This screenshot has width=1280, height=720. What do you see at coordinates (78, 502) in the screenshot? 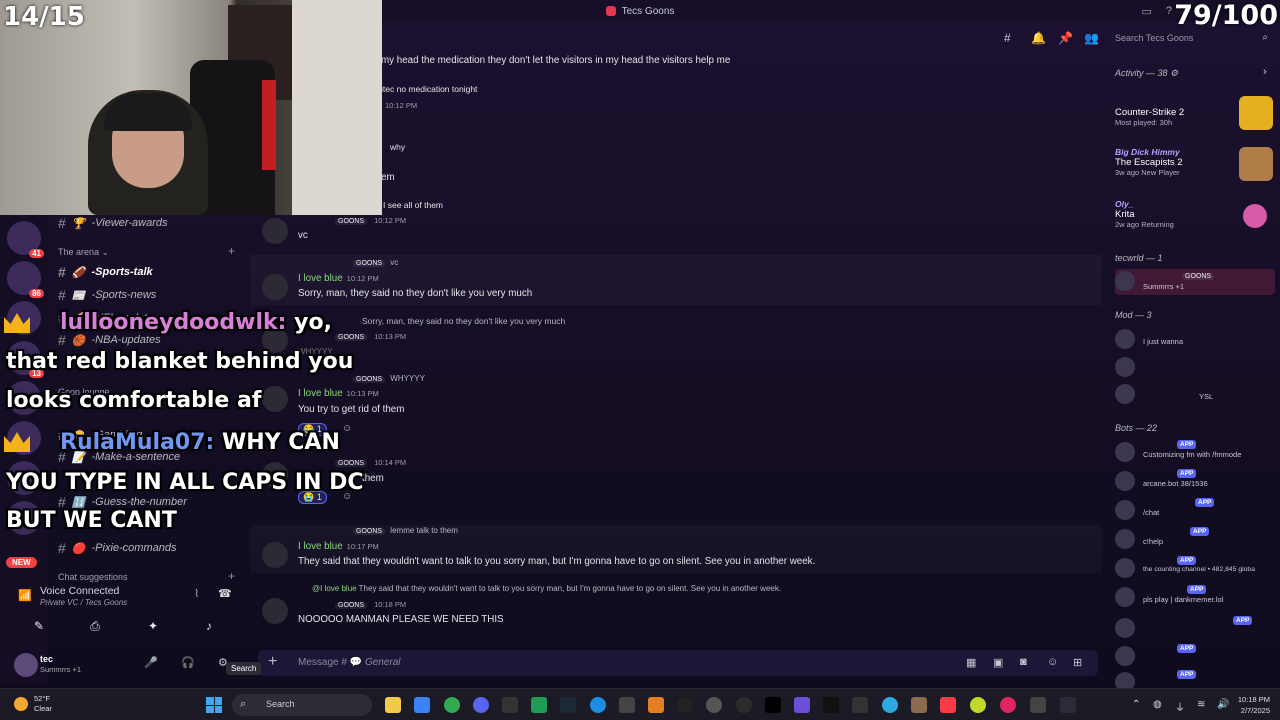
I see `channel-emoji: 🔢` at bounding box center [78, 502].